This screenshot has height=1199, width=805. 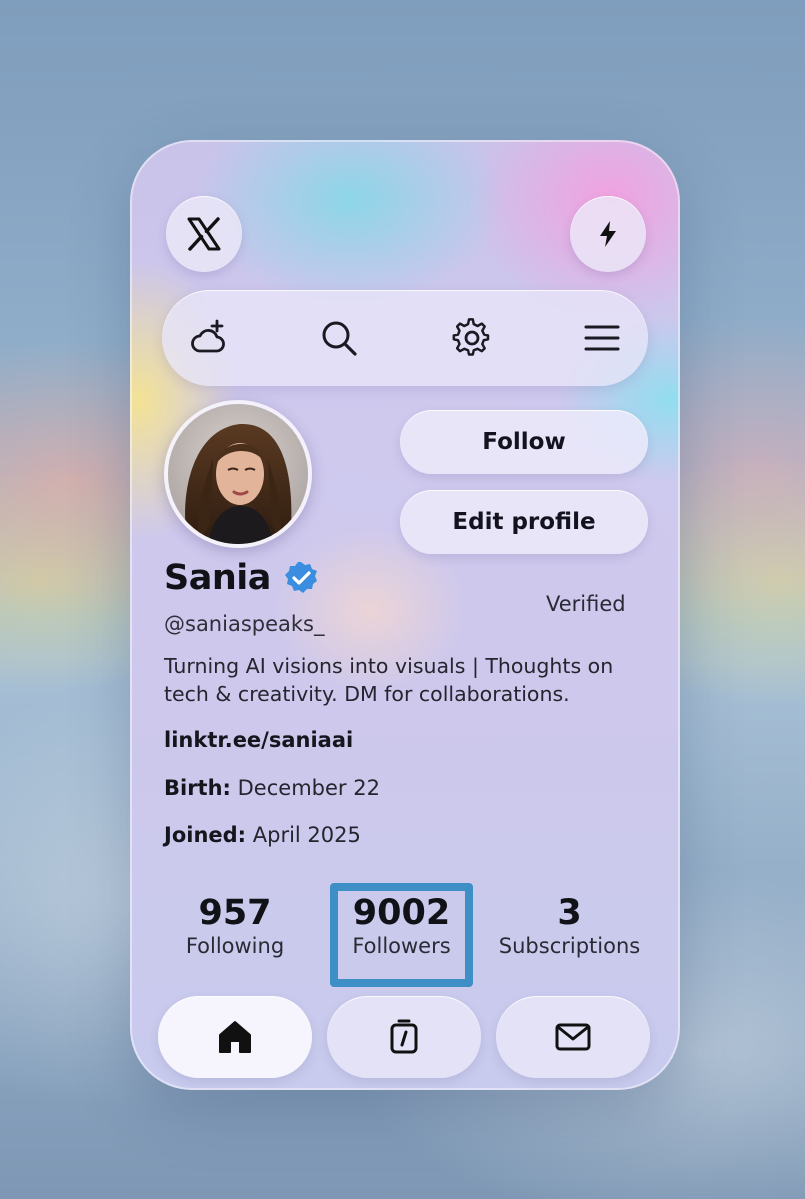 I want to click on birth-value: December 22, so click(x=308, y=788).